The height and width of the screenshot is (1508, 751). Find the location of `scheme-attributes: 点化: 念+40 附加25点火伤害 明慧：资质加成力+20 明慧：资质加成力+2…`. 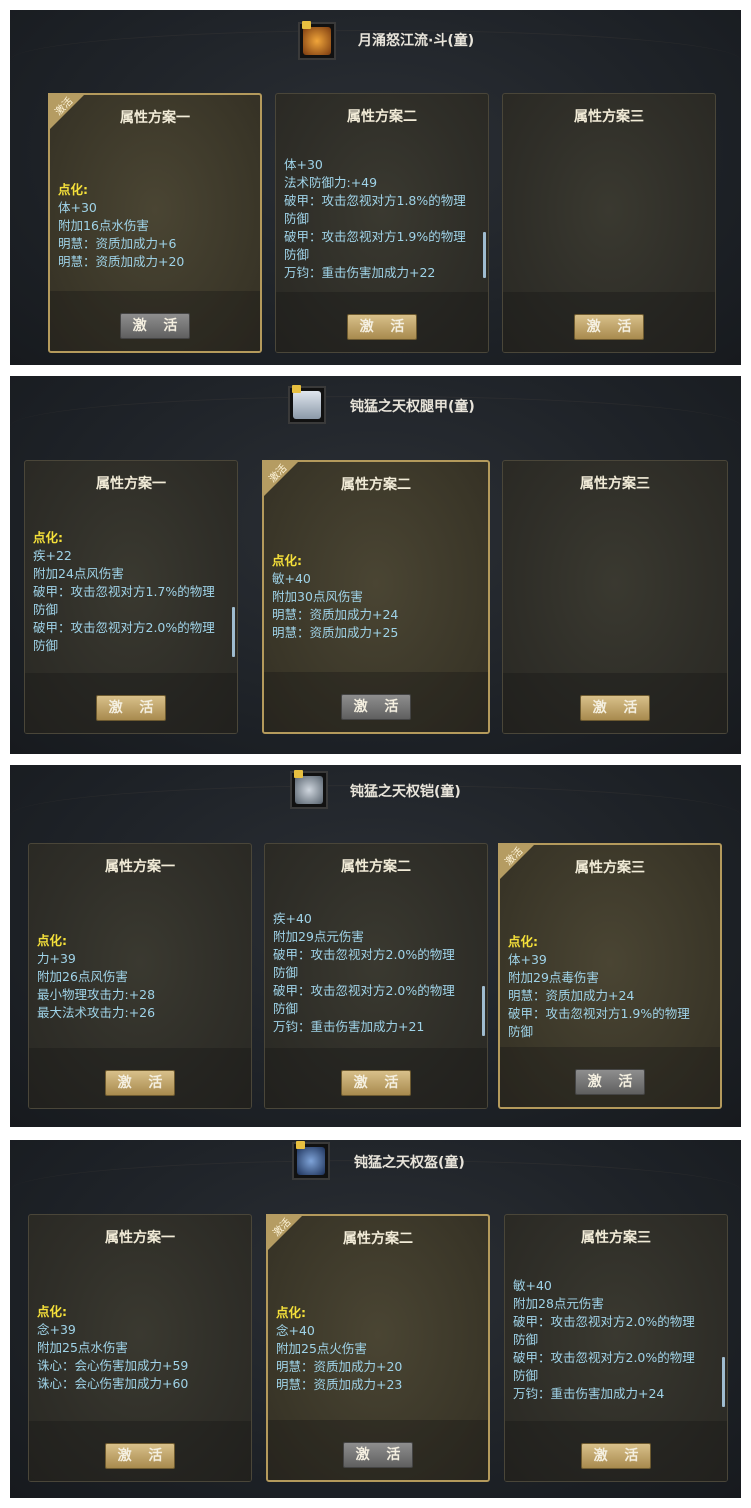

scheme-attributes: 点化: 念+40 附加25点火伤害 明慧：资质加成力+20 明慧：资质加成力+2… is located at coordinates (379, 1369).